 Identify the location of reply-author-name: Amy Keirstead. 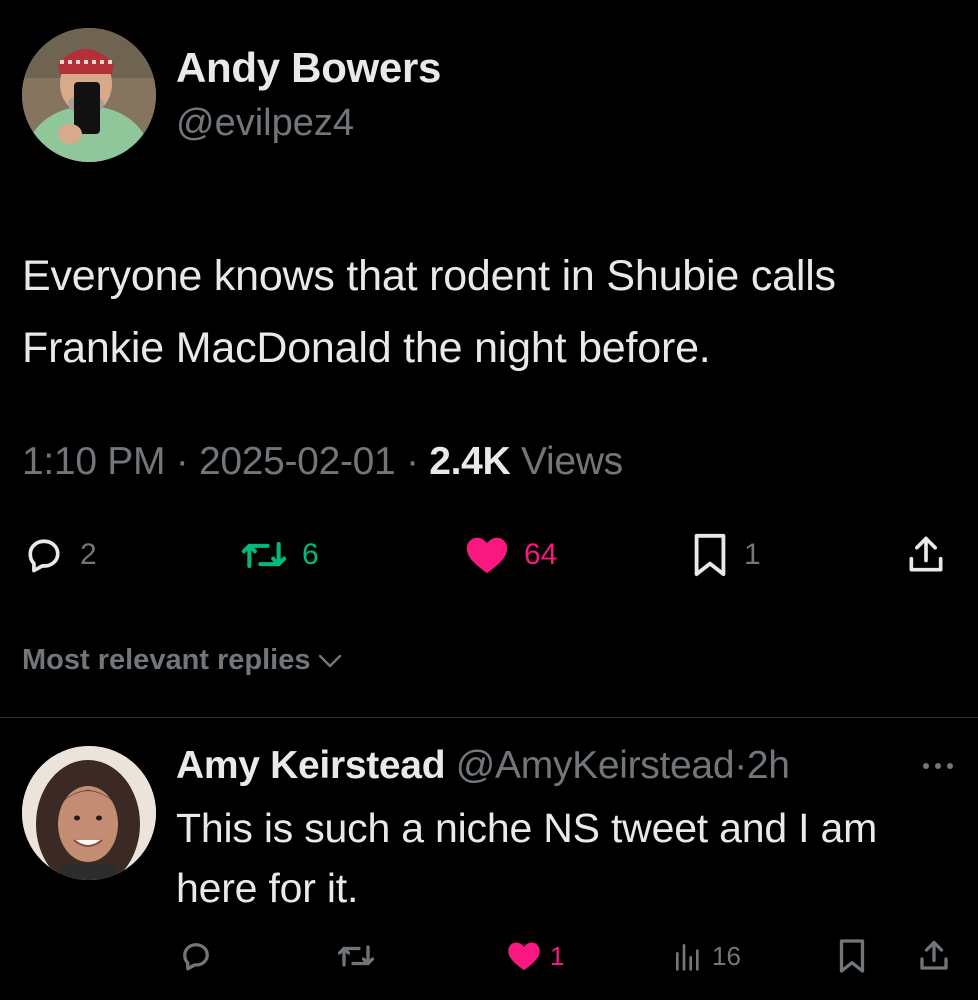
(311, 765).